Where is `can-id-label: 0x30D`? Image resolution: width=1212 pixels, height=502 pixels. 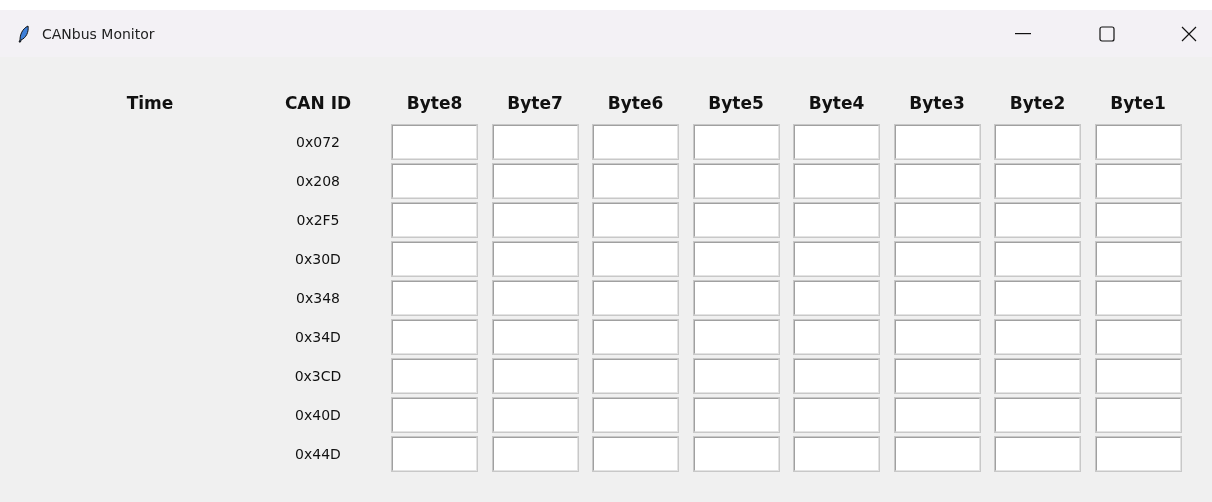 can-id-label: 0x30D is located at coordinates (318, 259).